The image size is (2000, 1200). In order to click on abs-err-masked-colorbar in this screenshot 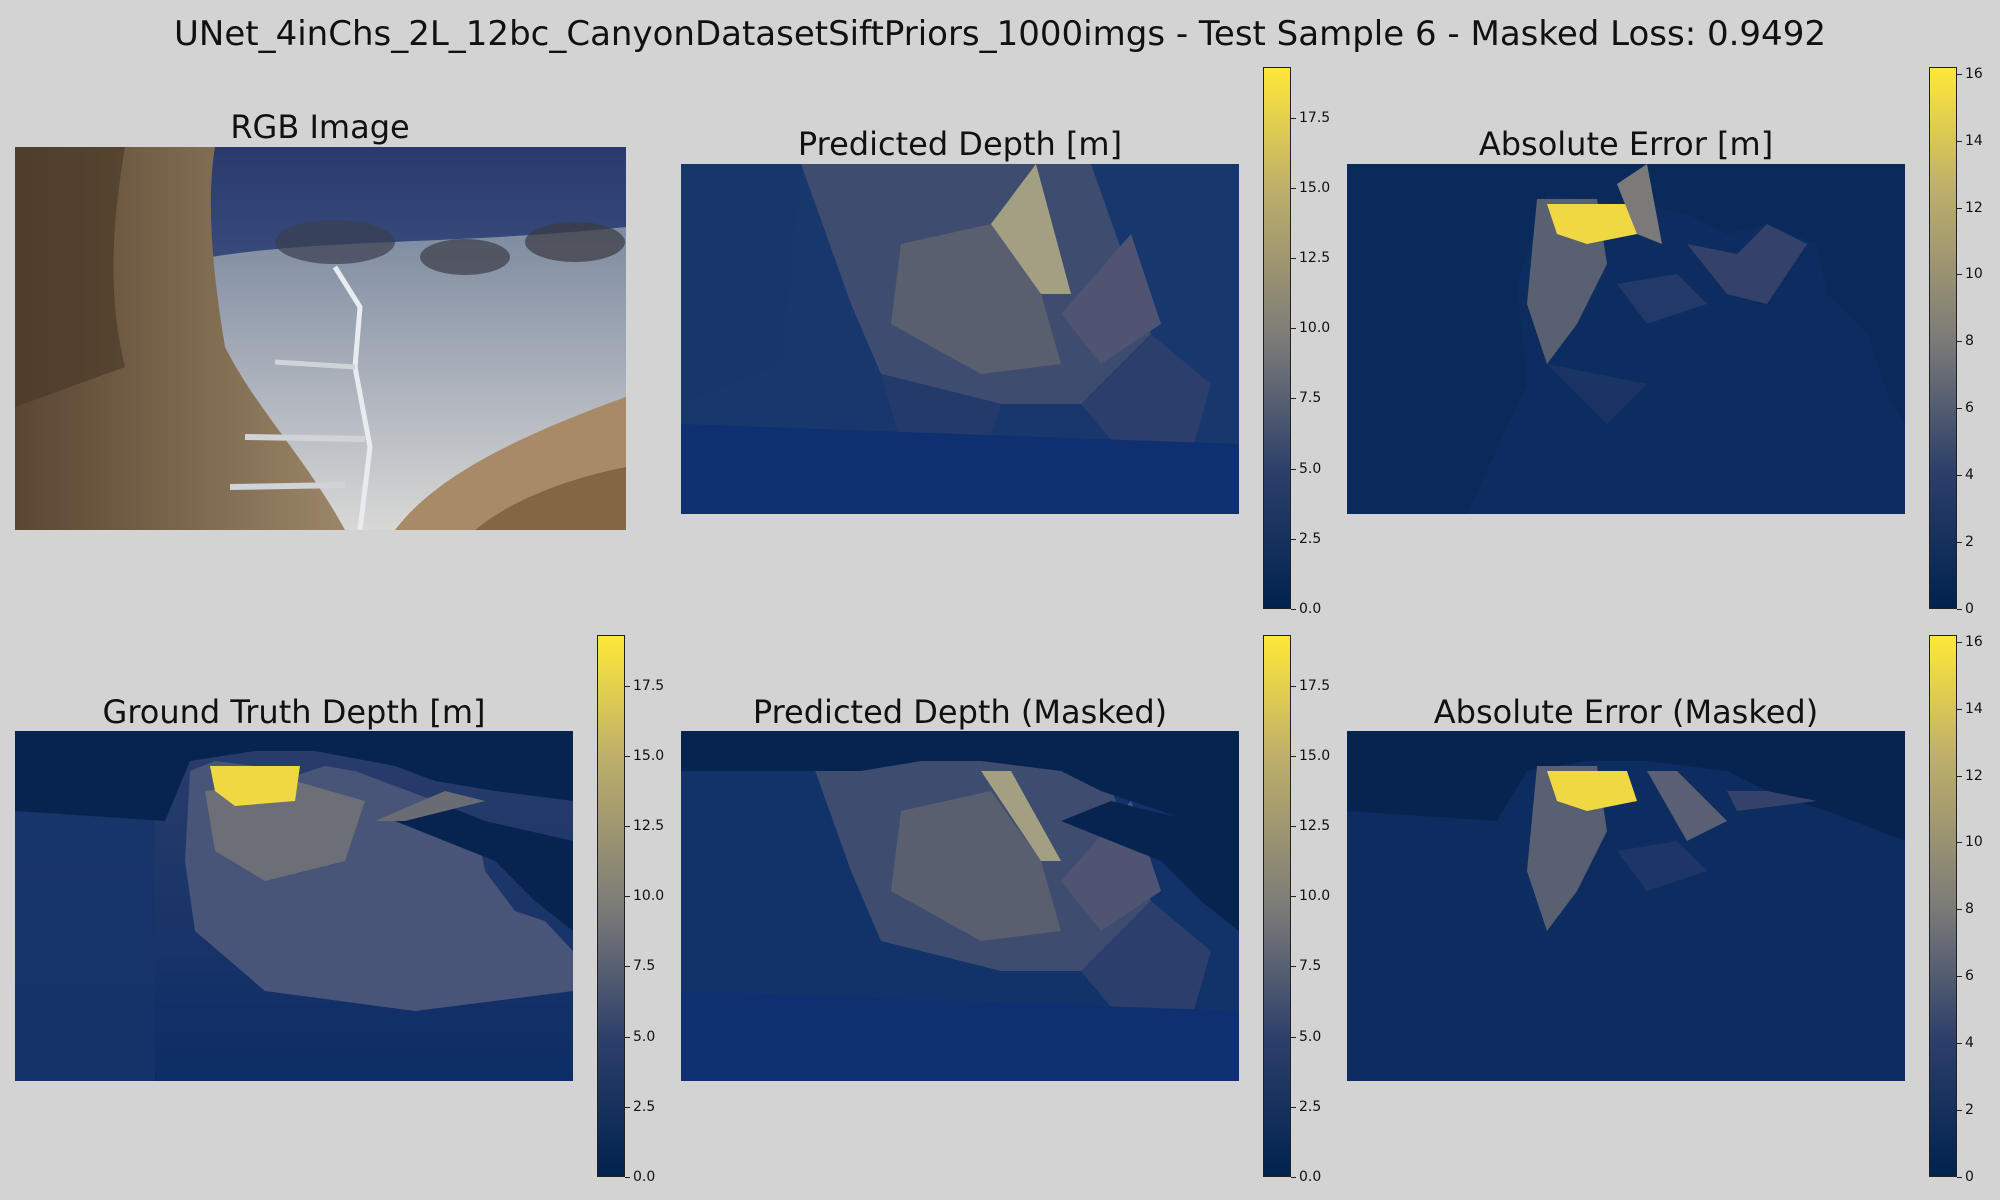, I will do `click(1943, 906)`.